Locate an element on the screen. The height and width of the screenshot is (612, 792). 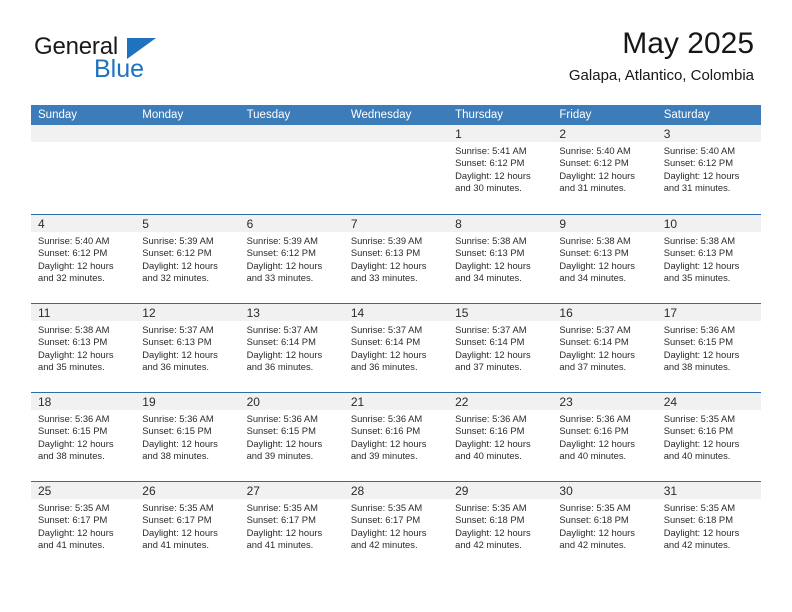
day-number: 7 is located at coordinates (354, 224).